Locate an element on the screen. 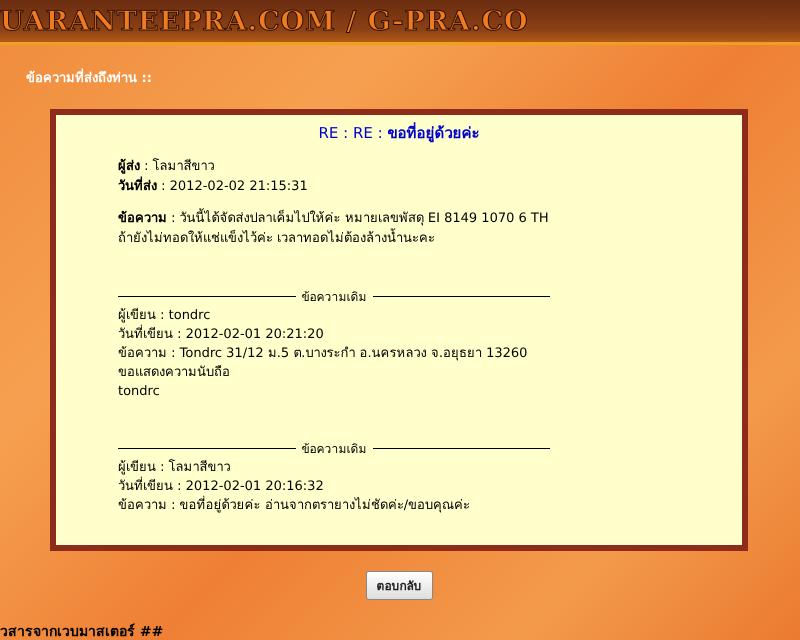 The width and height of the screenshot is (800, 640). page-heading: ข้อความที่ส่งถึงท่าน :: is located at coordinates (400, 71).